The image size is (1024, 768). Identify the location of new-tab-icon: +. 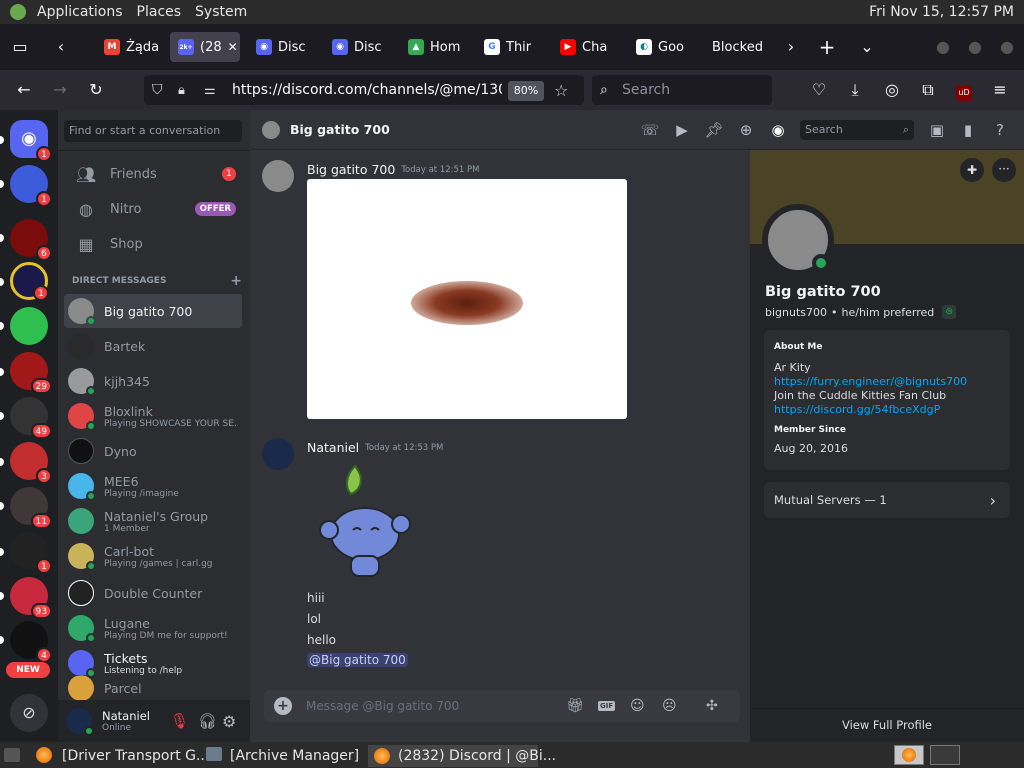
(827, 47).